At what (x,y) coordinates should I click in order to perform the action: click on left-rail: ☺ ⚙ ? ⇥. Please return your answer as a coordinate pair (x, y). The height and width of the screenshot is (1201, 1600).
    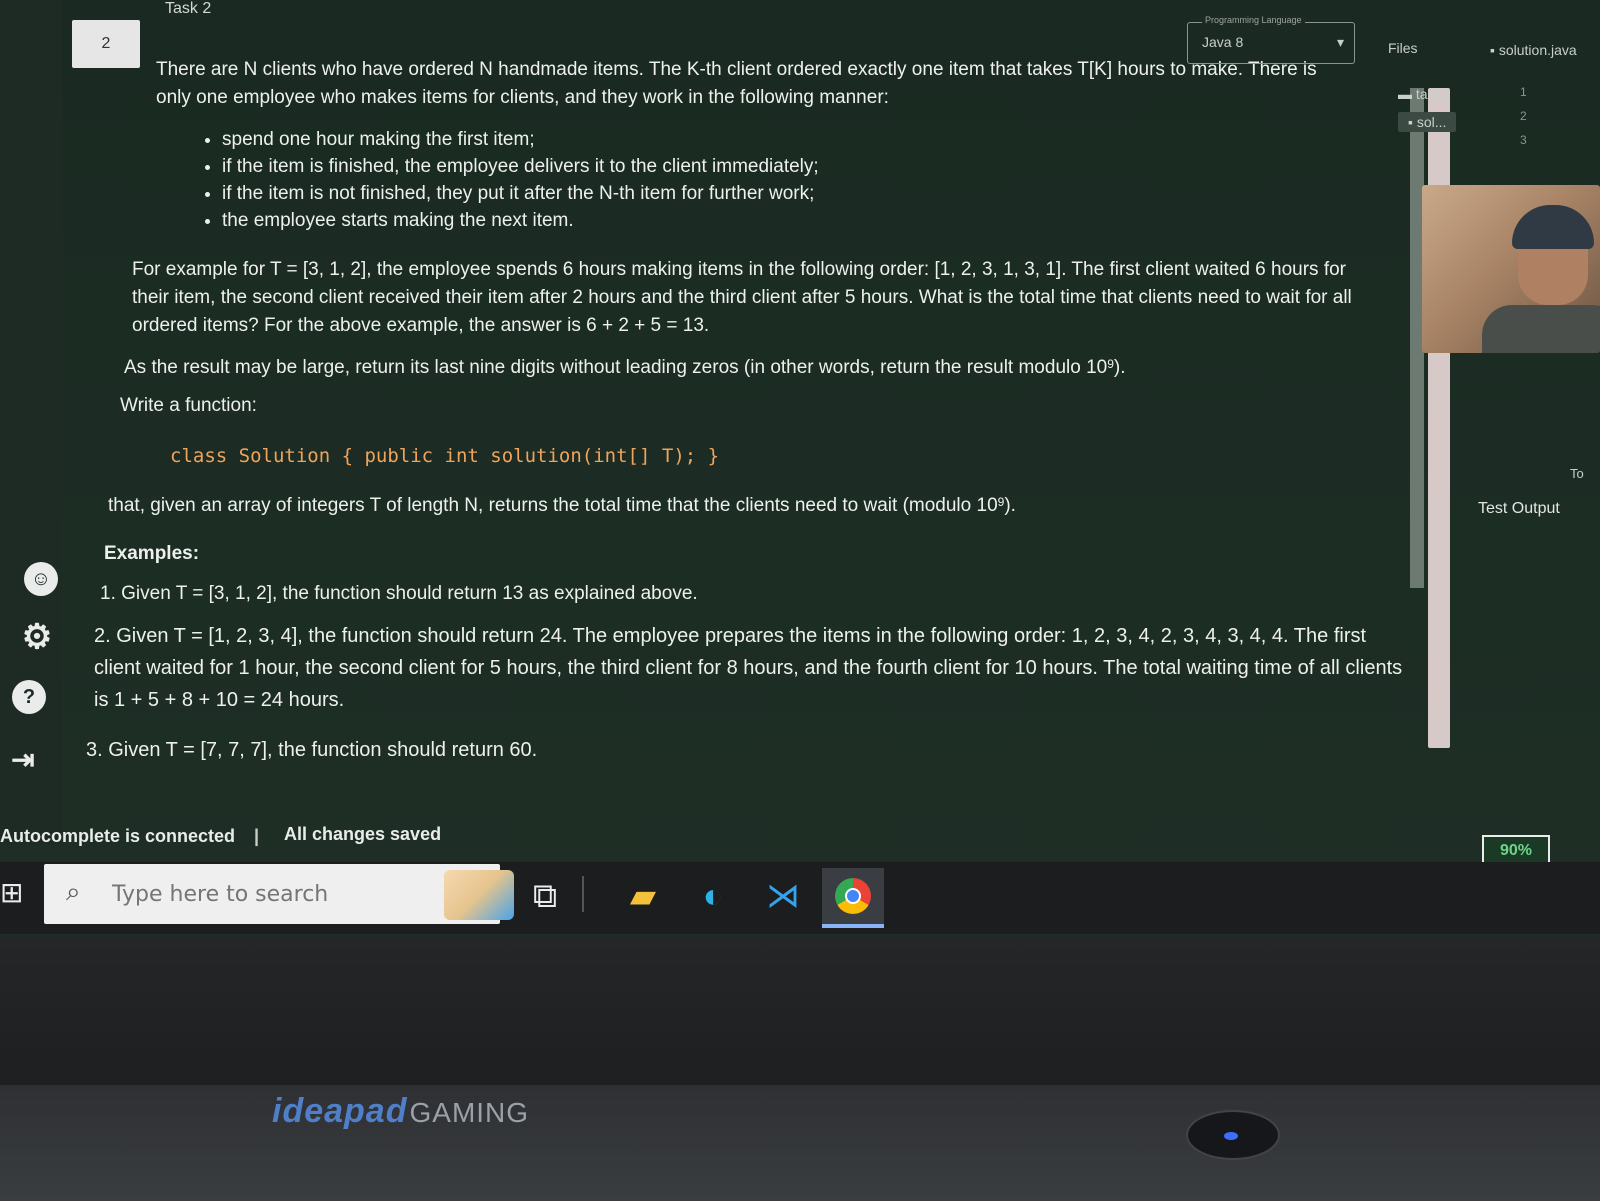
    Looking at the image, I should click on (31, 422).